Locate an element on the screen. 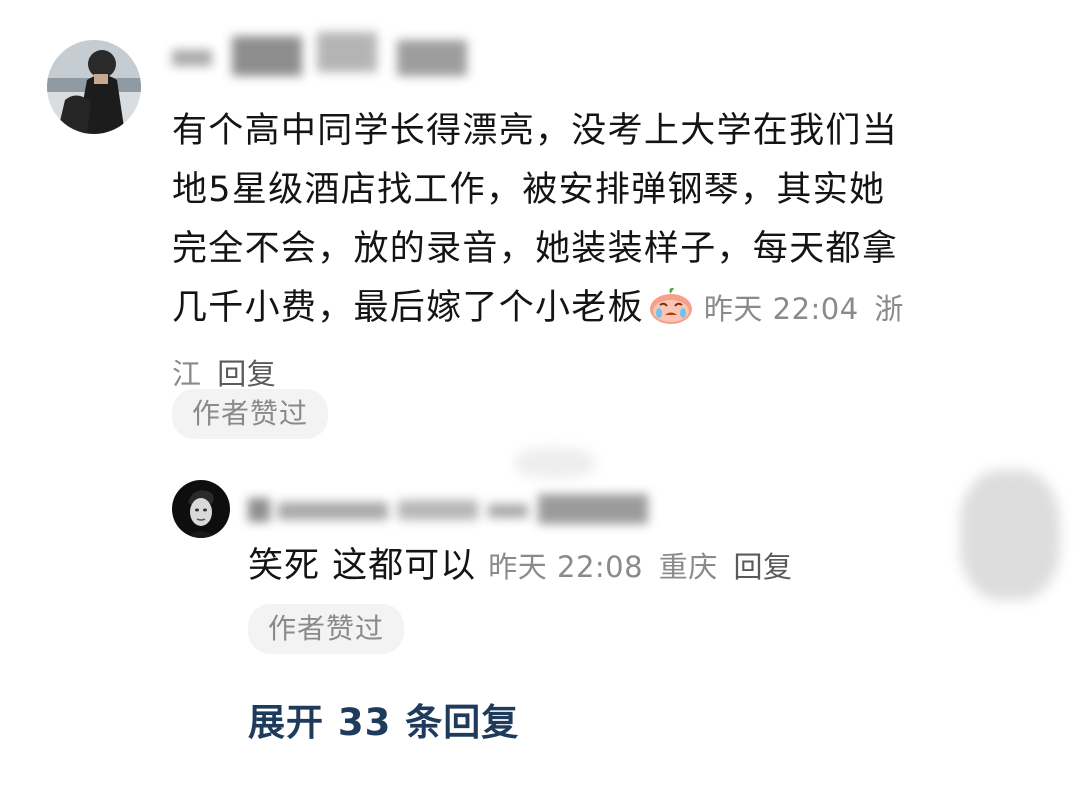 The height and width of the screenshot is (792, 1080). reply-reply-button: 回复 is located at coordinates (763, 567).